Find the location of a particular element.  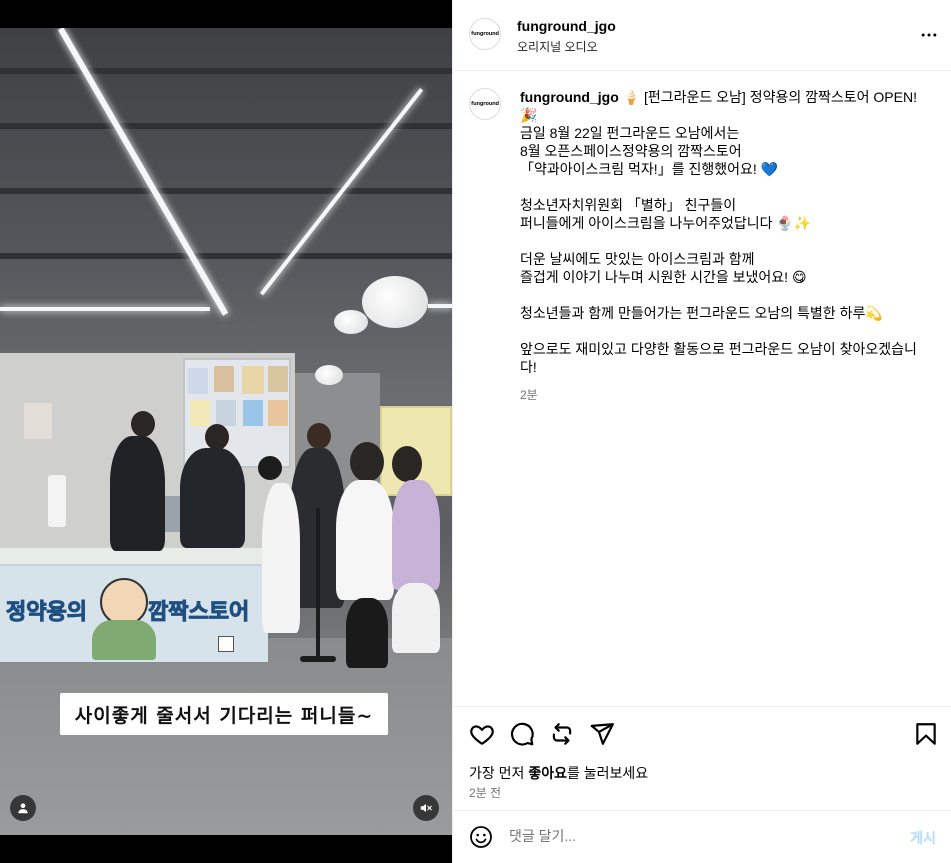

mute-toggle-button is located at coordinates (426, 808).